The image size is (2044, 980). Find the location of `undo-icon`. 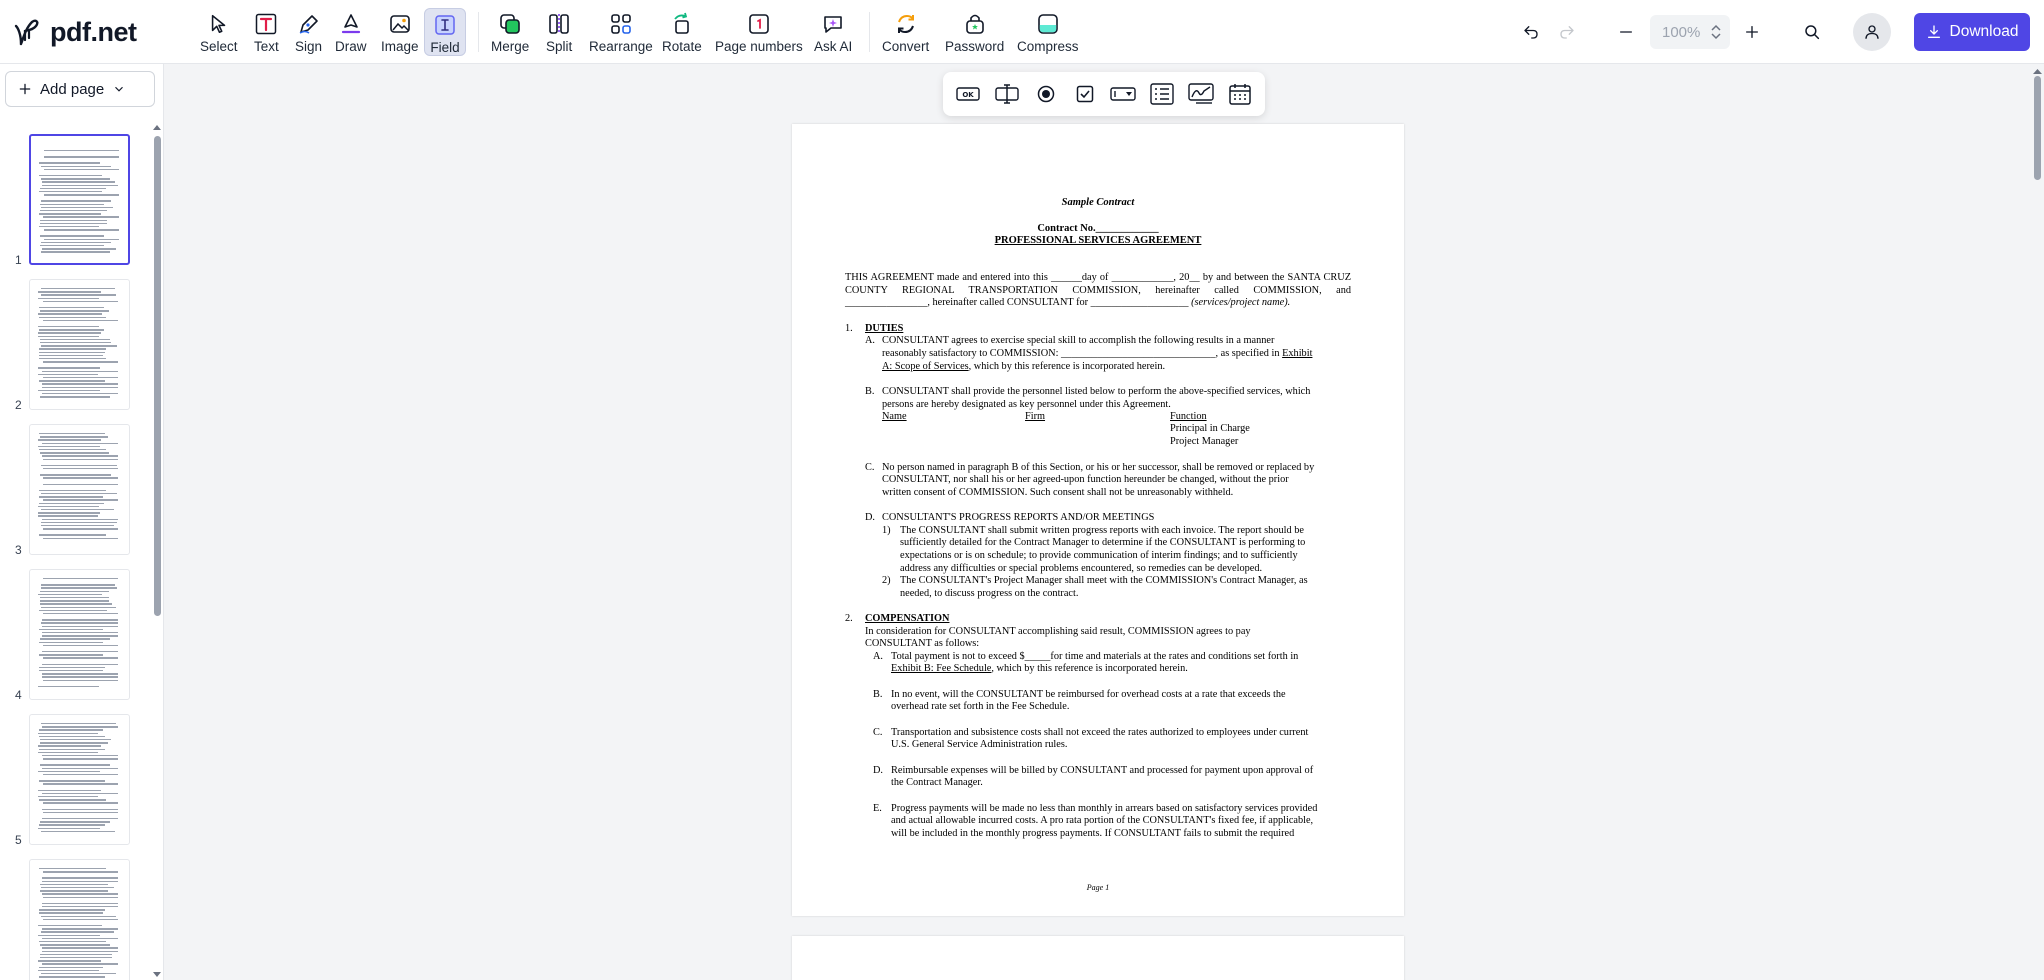

undo-icon is located at coordinates (1531, 32).